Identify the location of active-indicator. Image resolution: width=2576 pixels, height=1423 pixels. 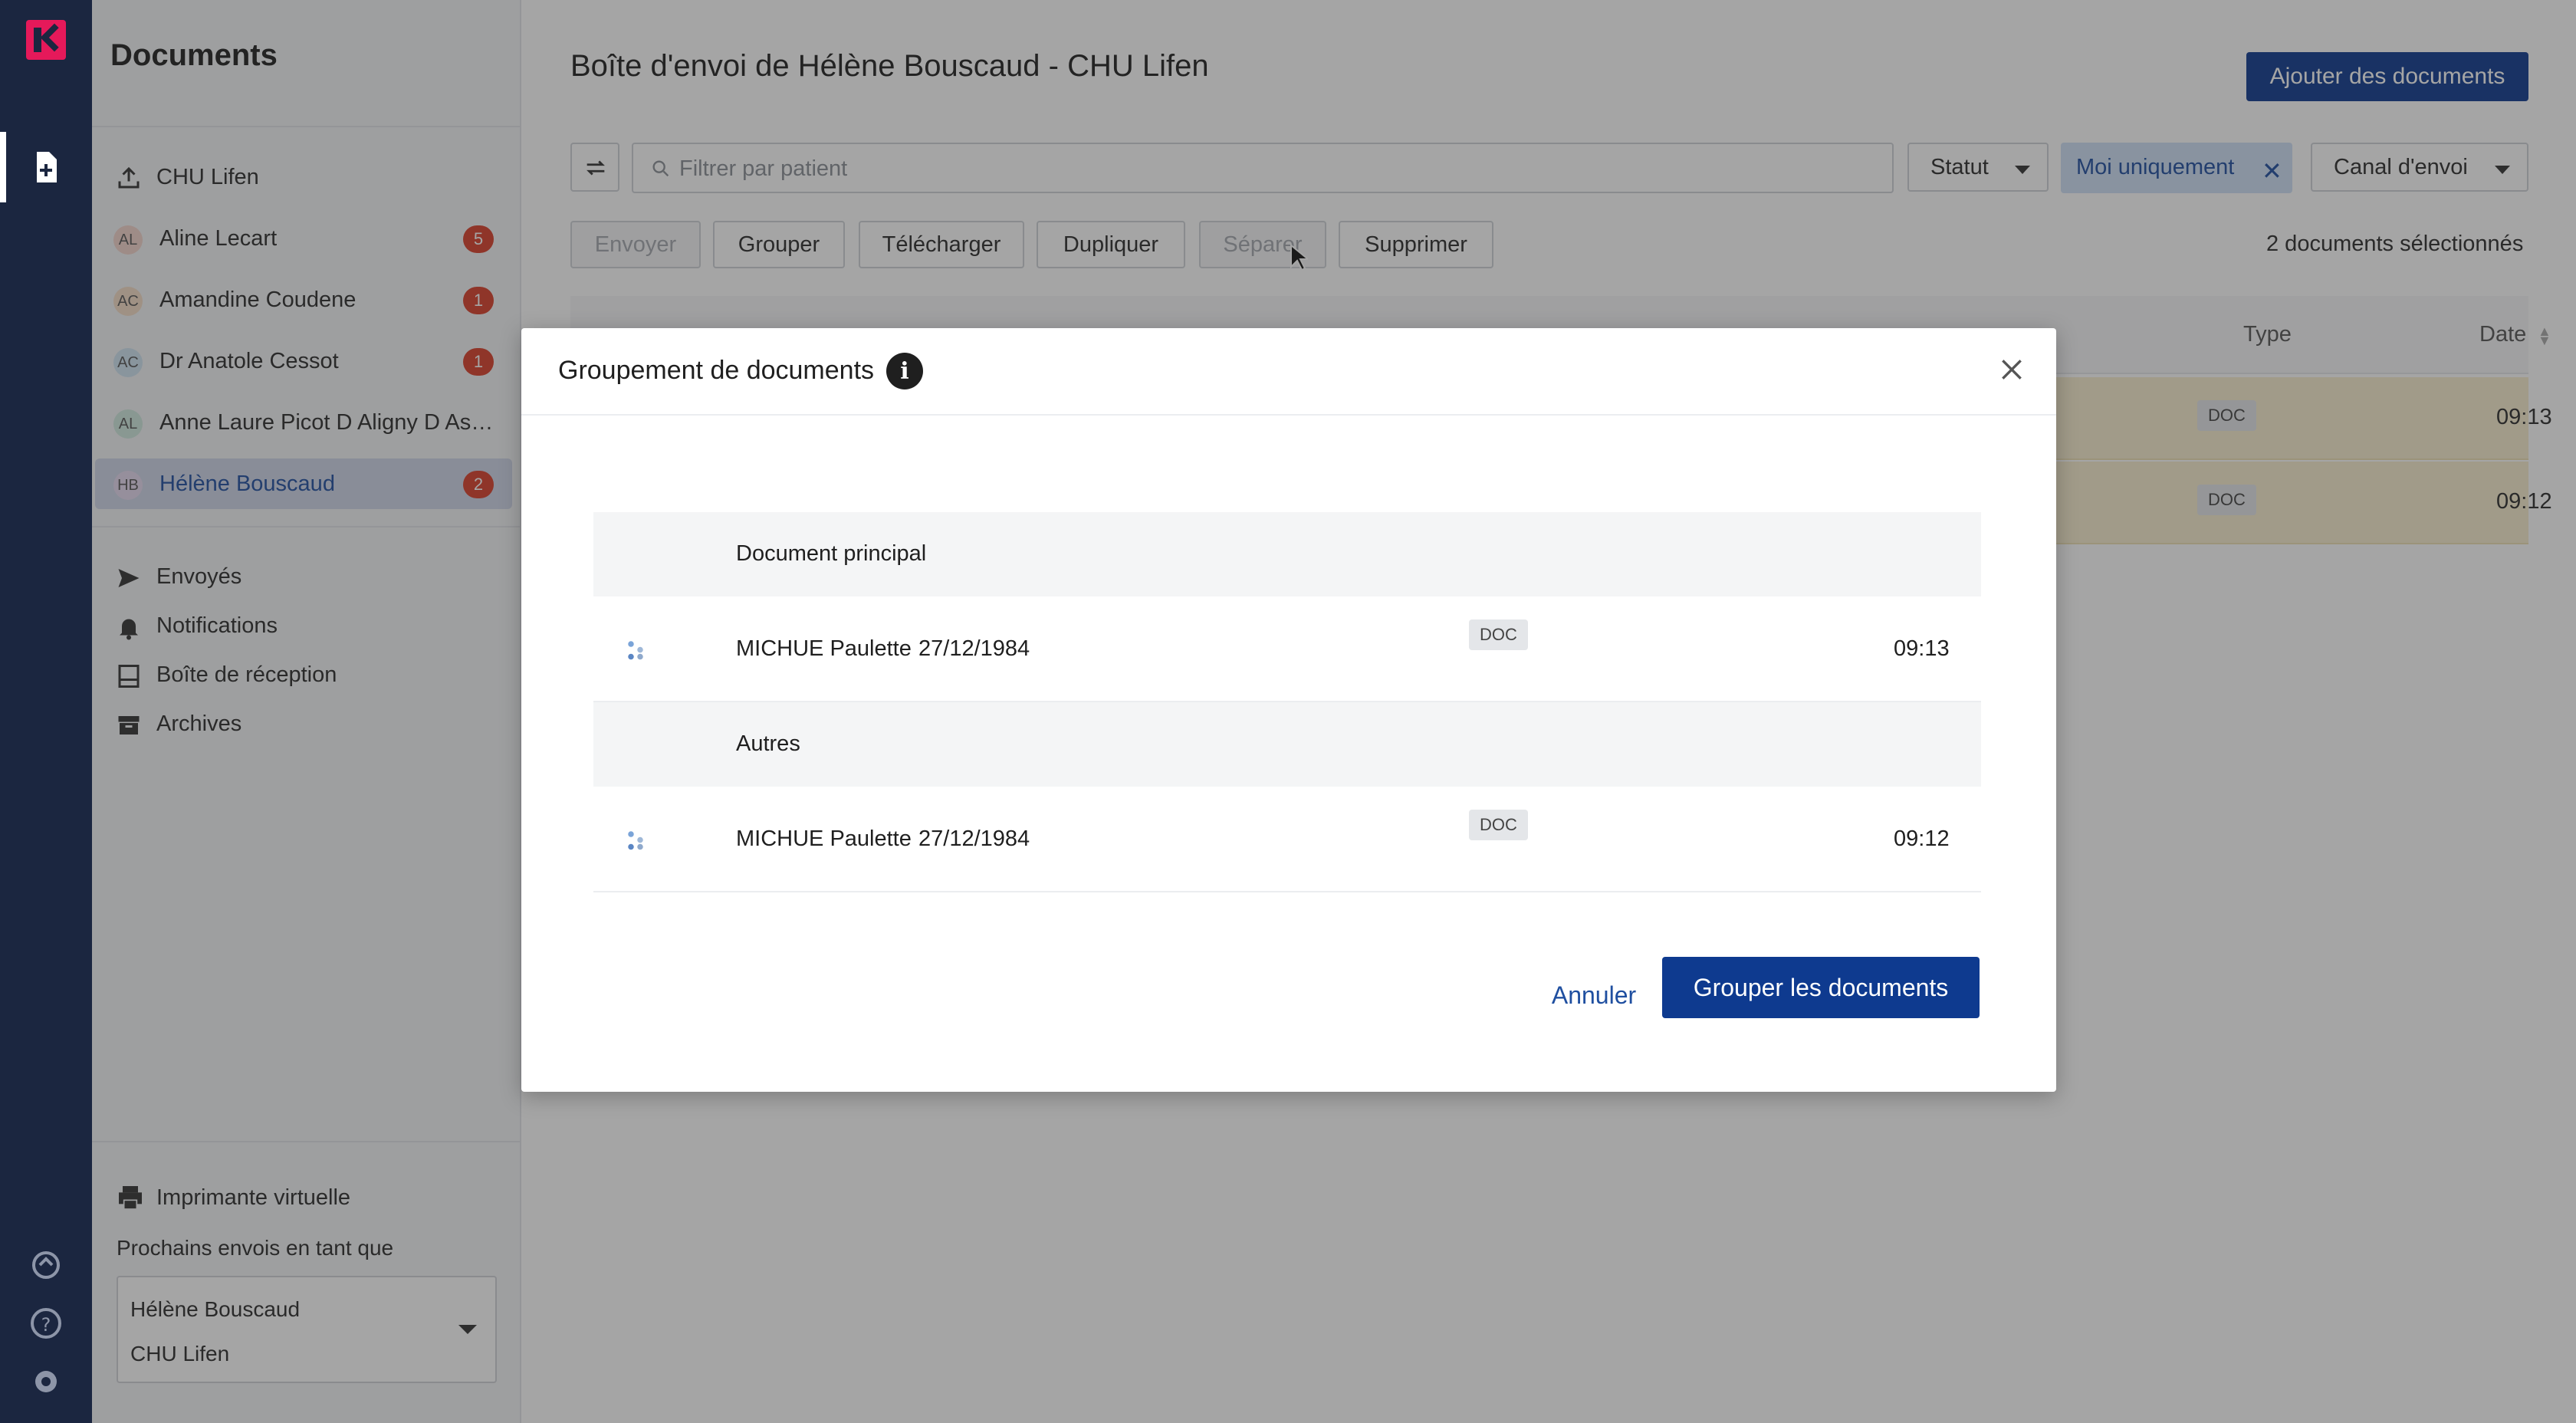
(3, 167).